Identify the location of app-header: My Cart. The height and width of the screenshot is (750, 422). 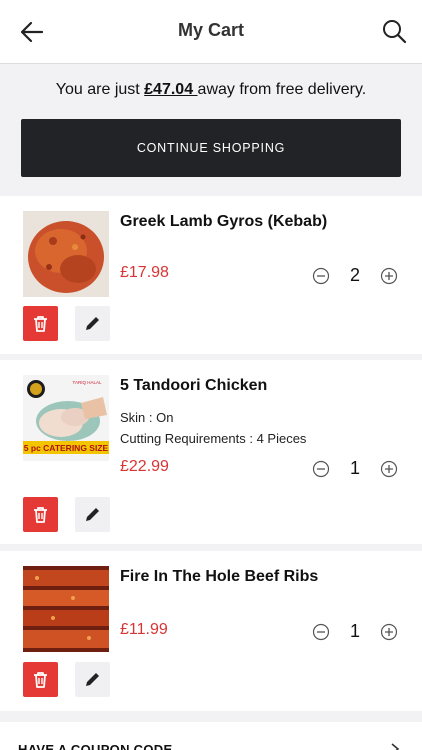
(211, 32).